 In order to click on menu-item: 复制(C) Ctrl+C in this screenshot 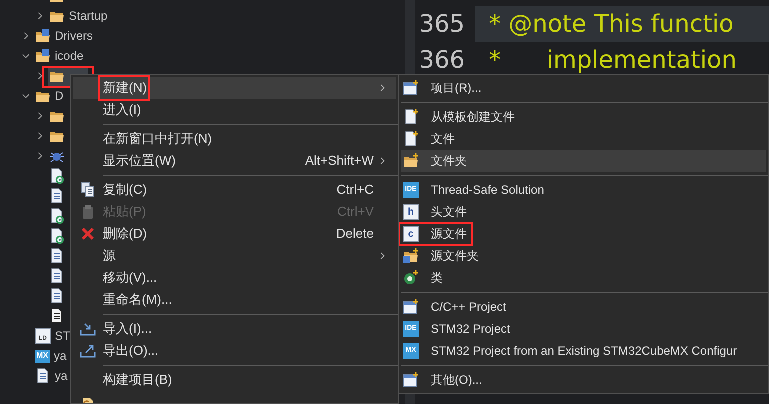, I will do `click(234, 190)`.